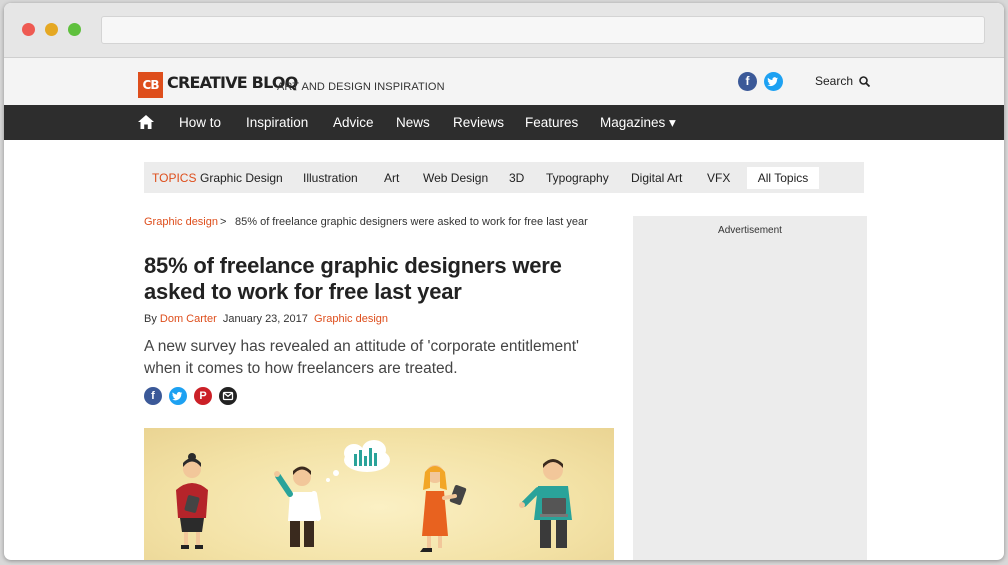  I want to click on topic-vfx: VFX, so click(718, 178).